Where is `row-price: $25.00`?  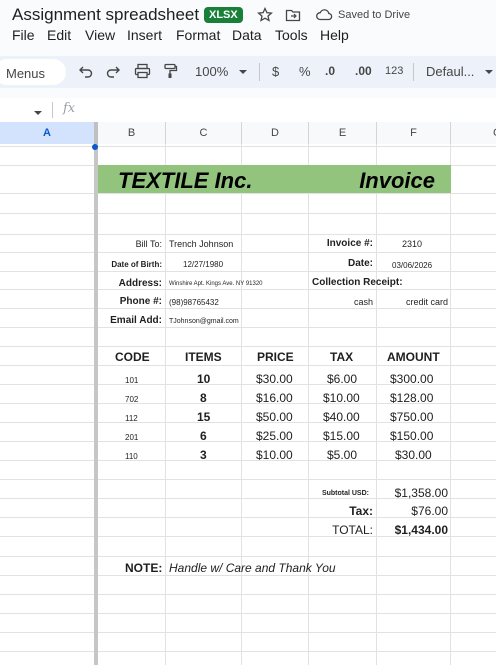
row-price: $25.00 is located at coordinates (274, 436).